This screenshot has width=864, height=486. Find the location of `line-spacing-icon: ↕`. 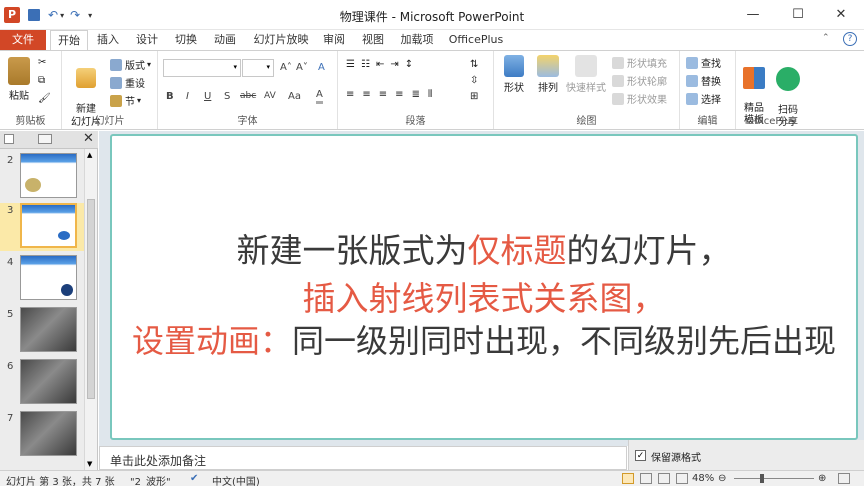

line-spacing-icon: ↕ is located at coordinates (409, 64).